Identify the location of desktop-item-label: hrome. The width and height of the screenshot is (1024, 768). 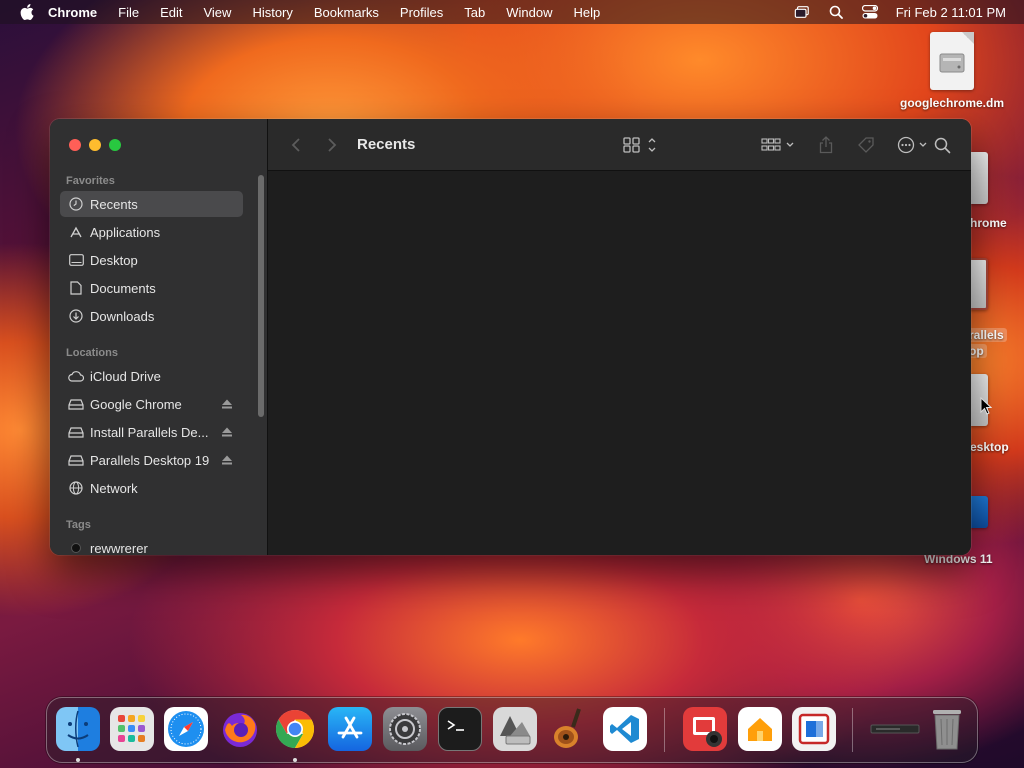
(988, 223).